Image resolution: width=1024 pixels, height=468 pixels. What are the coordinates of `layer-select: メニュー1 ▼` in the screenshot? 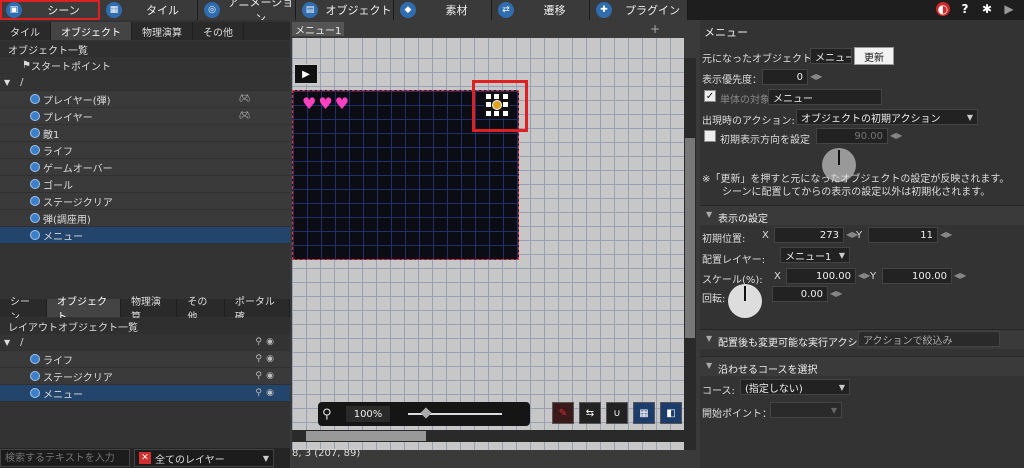 It's located at (815, 255).